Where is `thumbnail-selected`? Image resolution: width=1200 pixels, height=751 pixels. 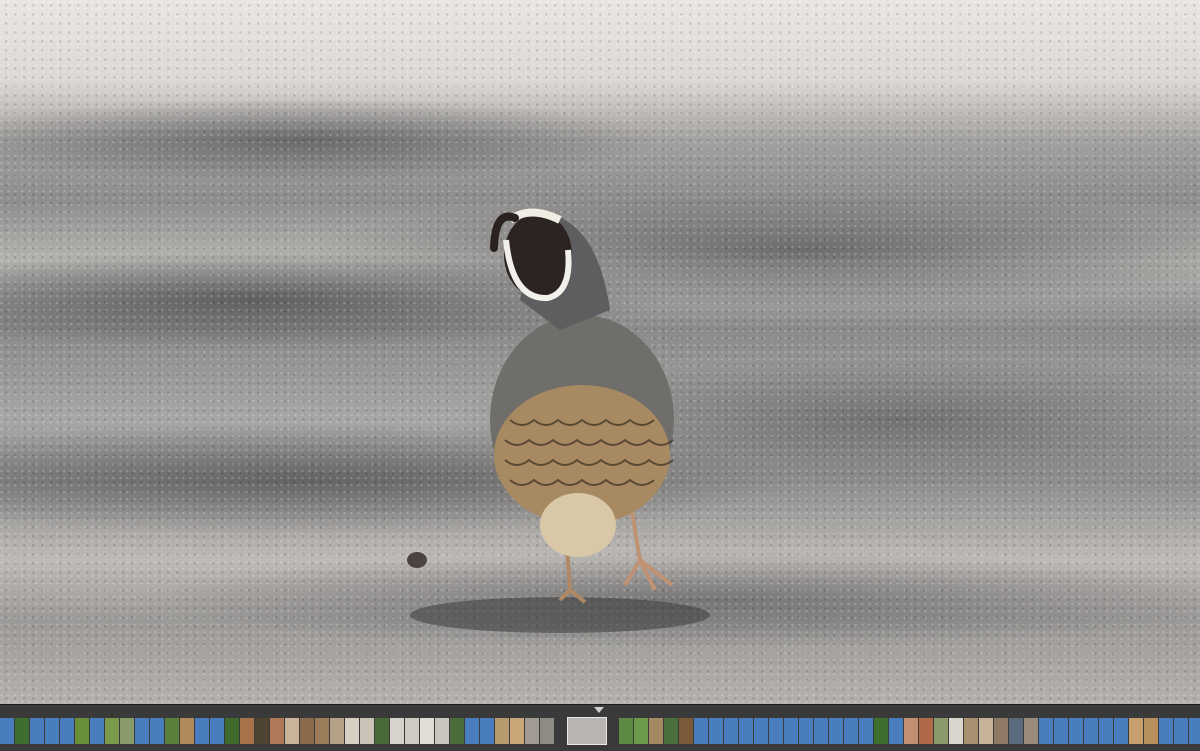
thumbnail-selected is located at coordinates (587, 731).